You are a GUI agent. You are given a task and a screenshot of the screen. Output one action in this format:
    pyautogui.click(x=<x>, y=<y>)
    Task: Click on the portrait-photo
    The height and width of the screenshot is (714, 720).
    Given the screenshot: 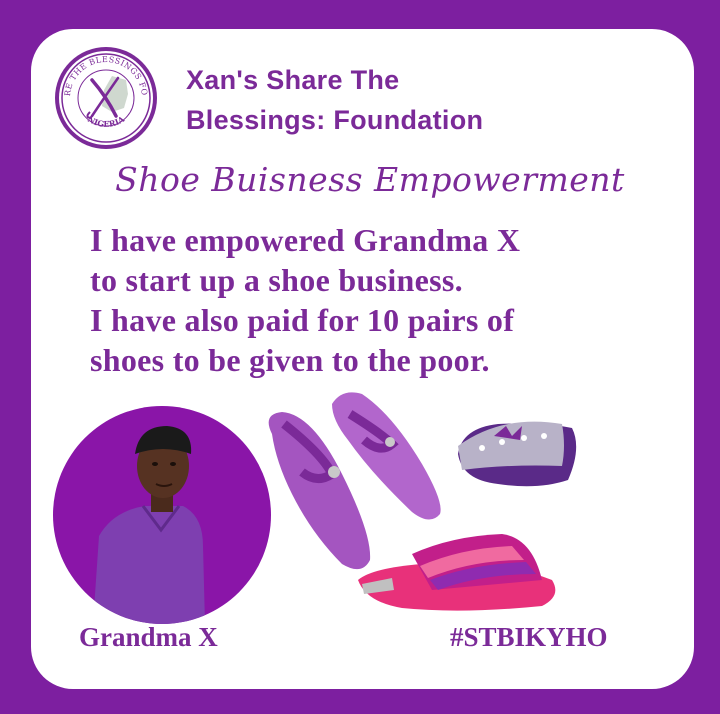 What is the action you would take?
    pyautogui.click(x=162, y=515)
    